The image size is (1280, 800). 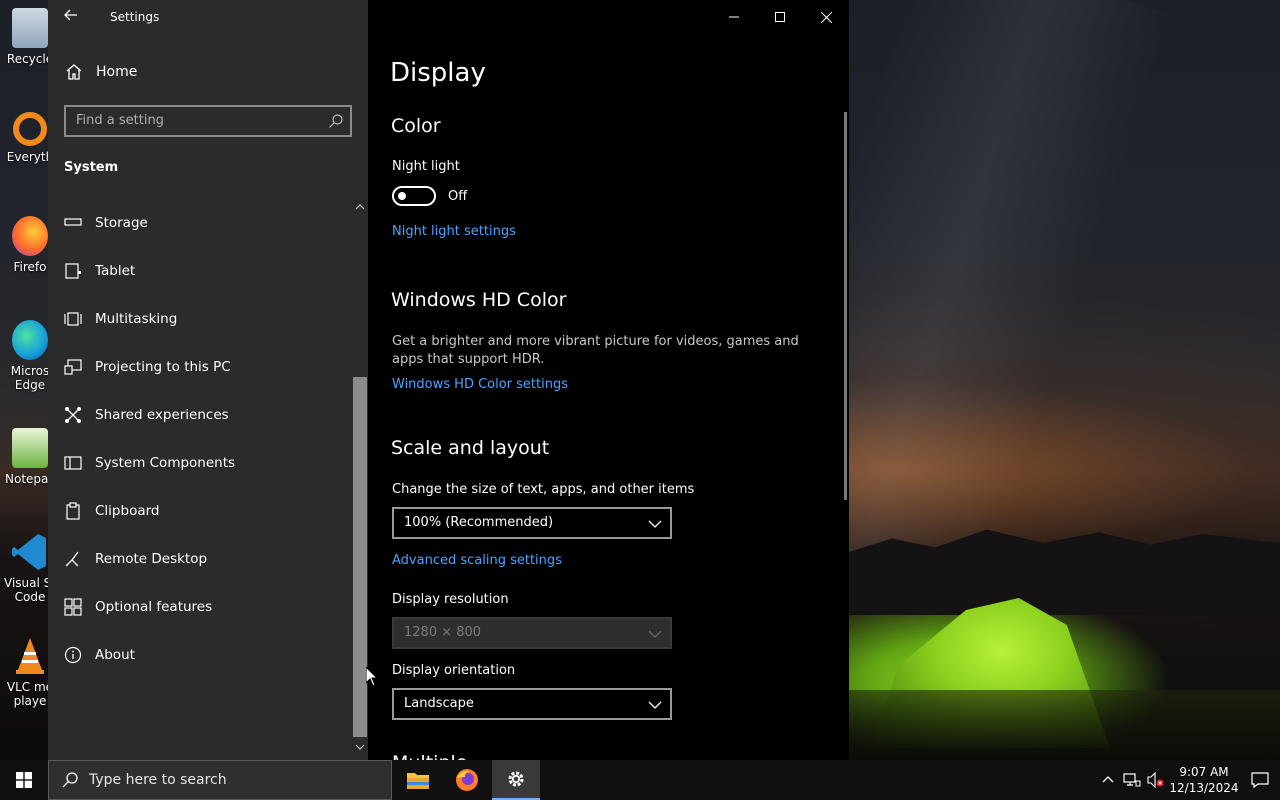 I want to click on volume-button, so click(x=1156, y=780).